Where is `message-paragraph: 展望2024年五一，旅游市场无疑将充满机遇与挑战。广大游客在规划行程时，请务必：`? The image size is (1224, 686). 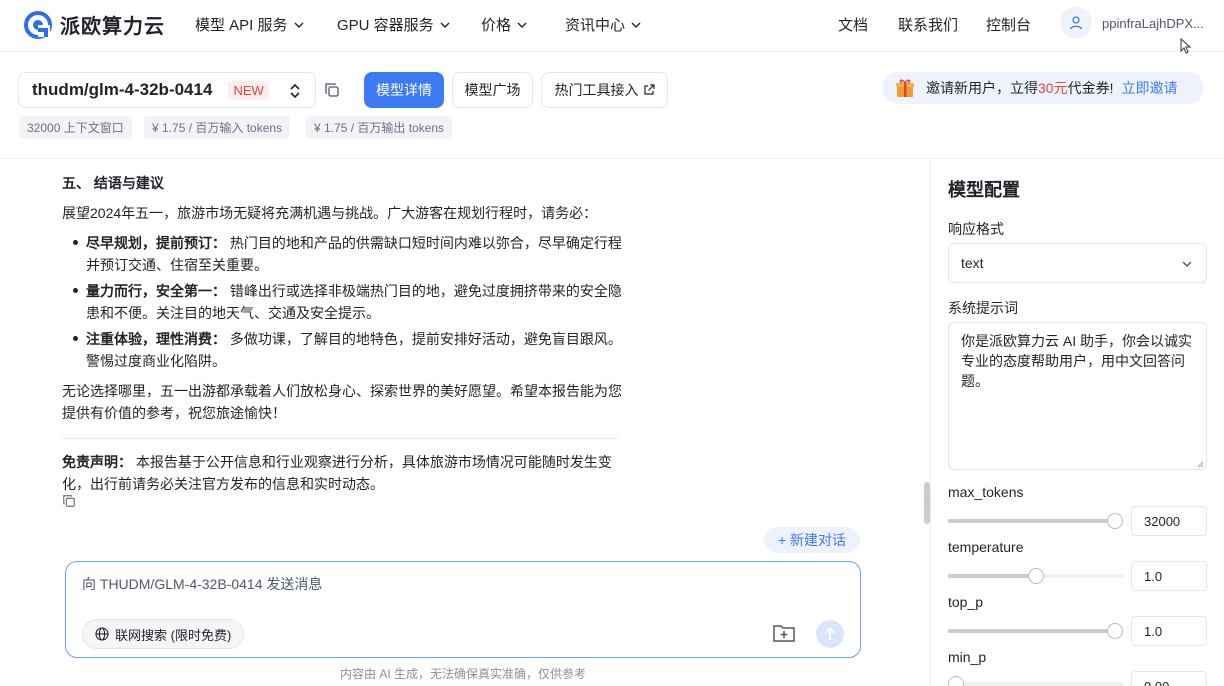 message-paragraph: 展望2024年五一，旅游市场无疑将充满机遇与挑战。广大游客在规划行程时，请务必： is located at coordinates (330, 213).